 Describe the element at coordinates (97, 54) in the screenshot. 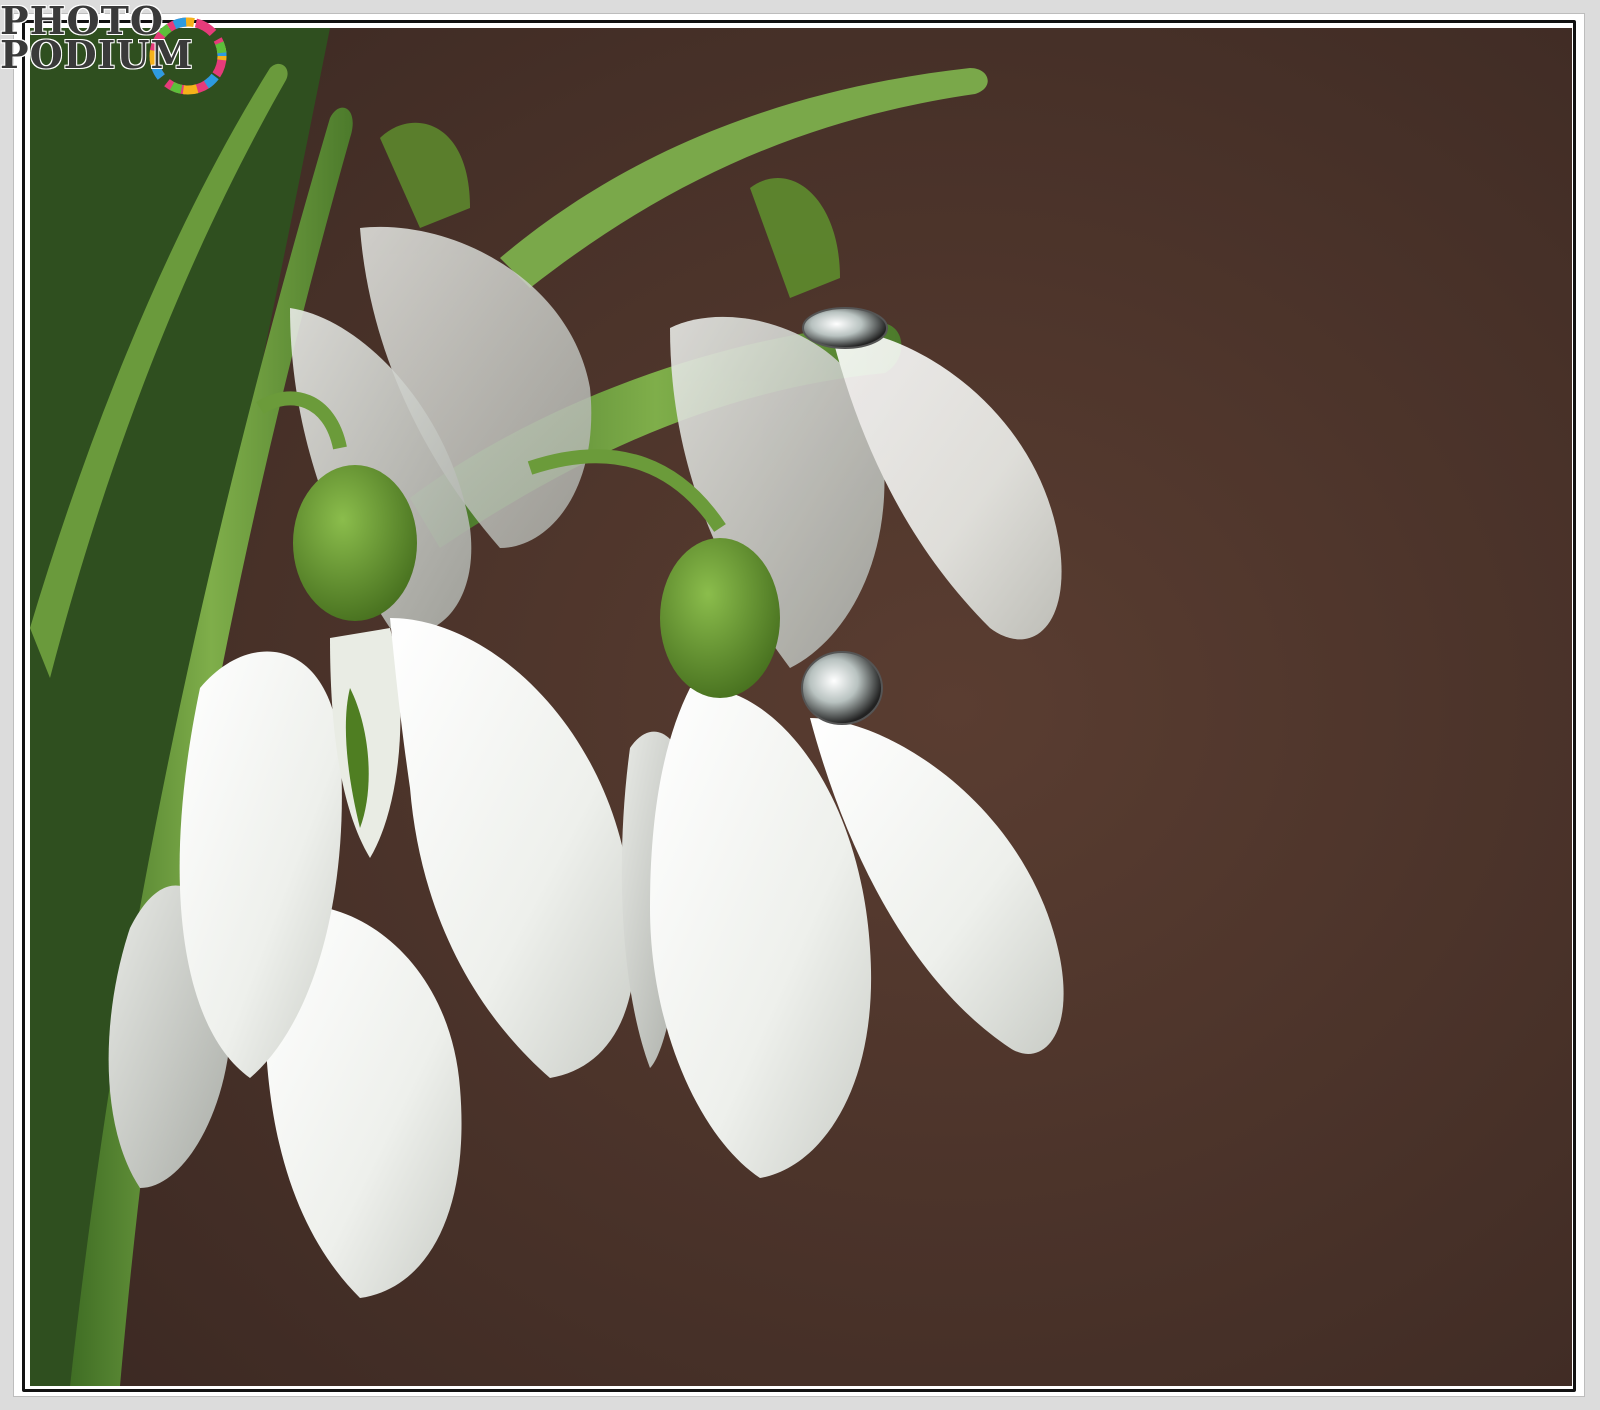

I see `watermark-text: PODIUM` at that location.